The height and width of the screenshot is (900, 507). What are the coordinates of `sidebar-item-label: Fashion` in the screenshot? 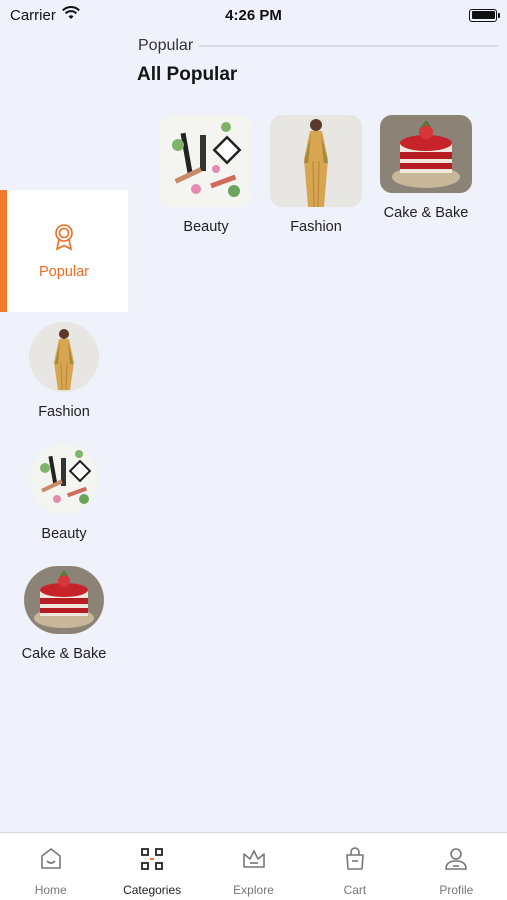 It's located at (64, 412).